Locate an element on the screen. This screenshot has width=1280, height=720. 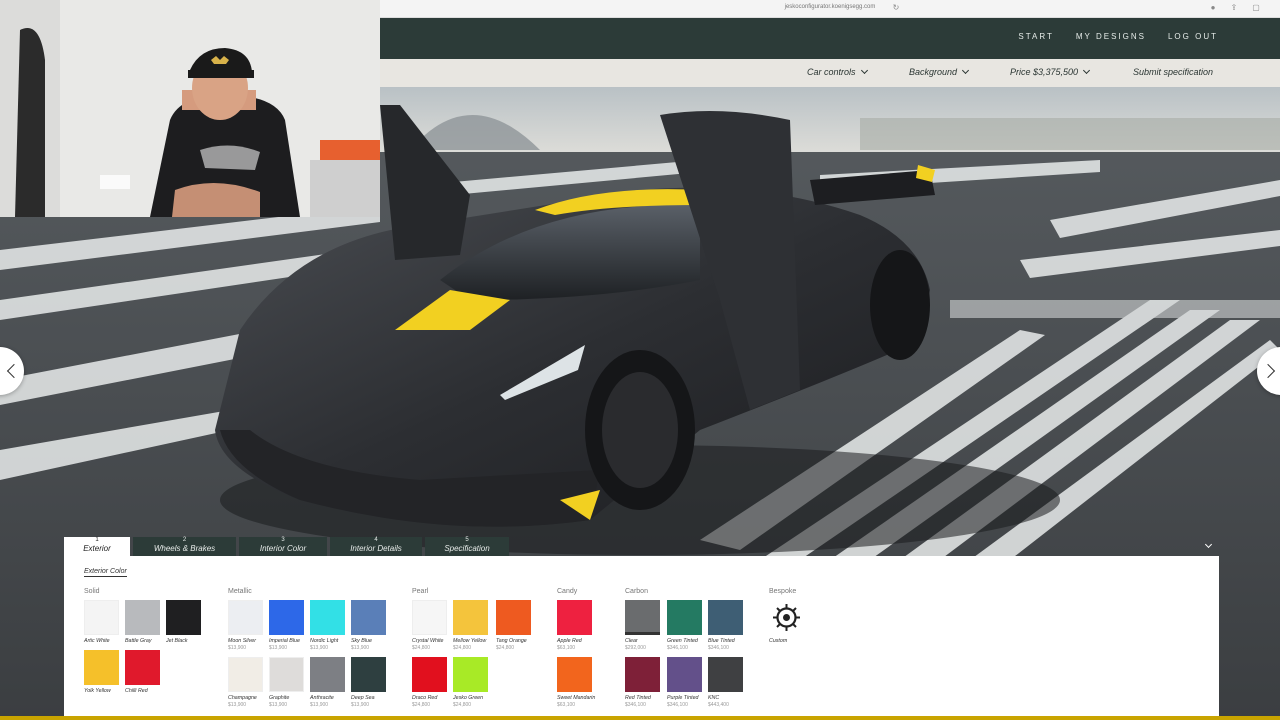
swatch-price: $63,100 is located at coordinates (566, 648).